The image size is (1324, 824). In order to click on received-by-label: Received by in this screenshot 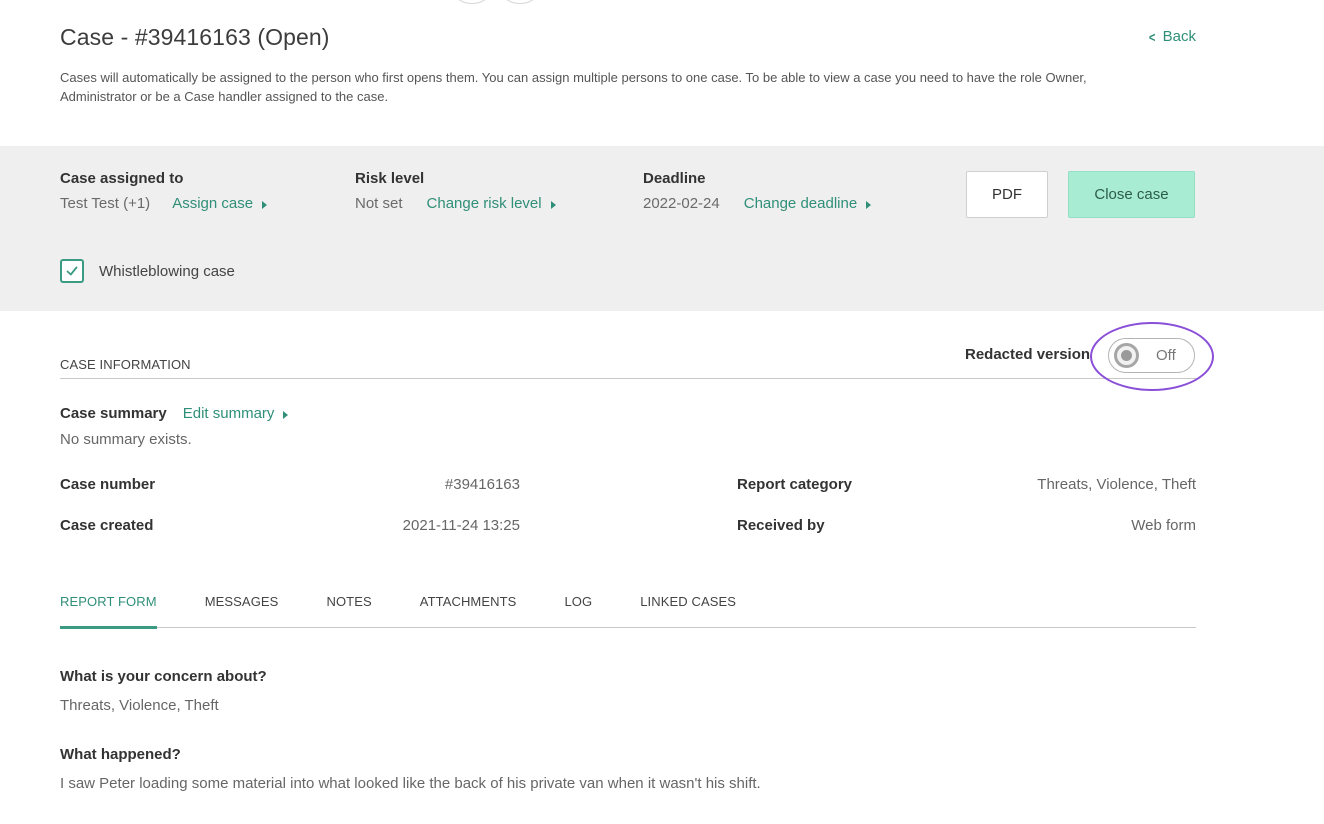, I will do `click(781, 525)`.